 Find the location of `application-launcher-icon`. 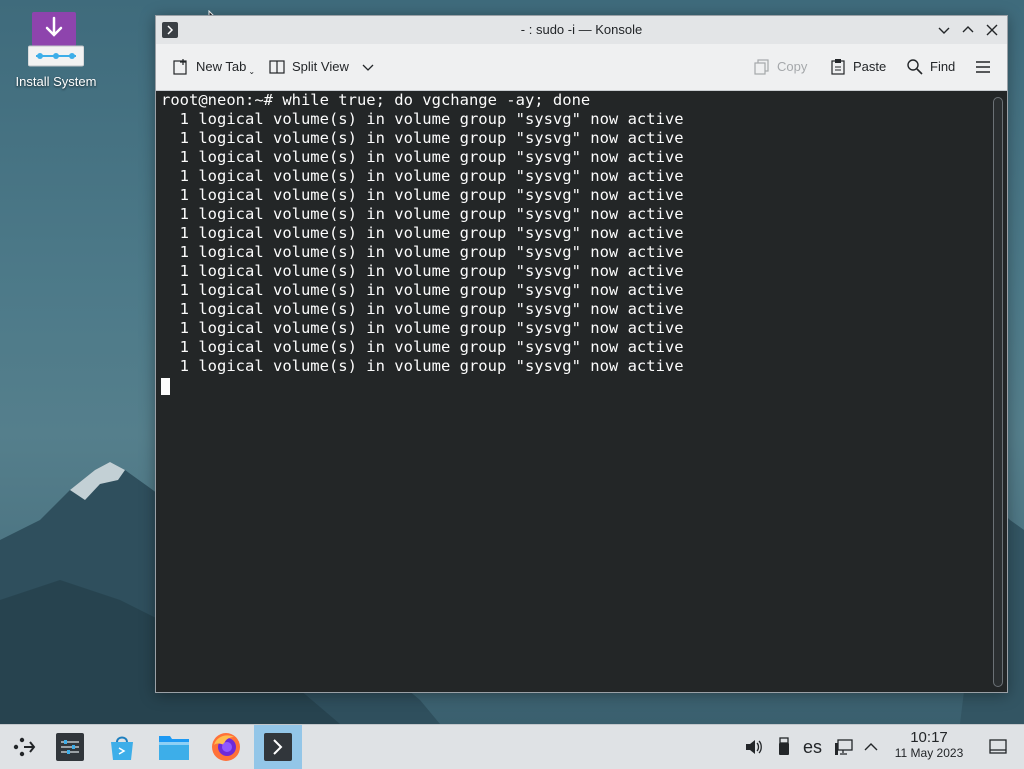

application-launcher-icon is located at coordinates (24, 747).